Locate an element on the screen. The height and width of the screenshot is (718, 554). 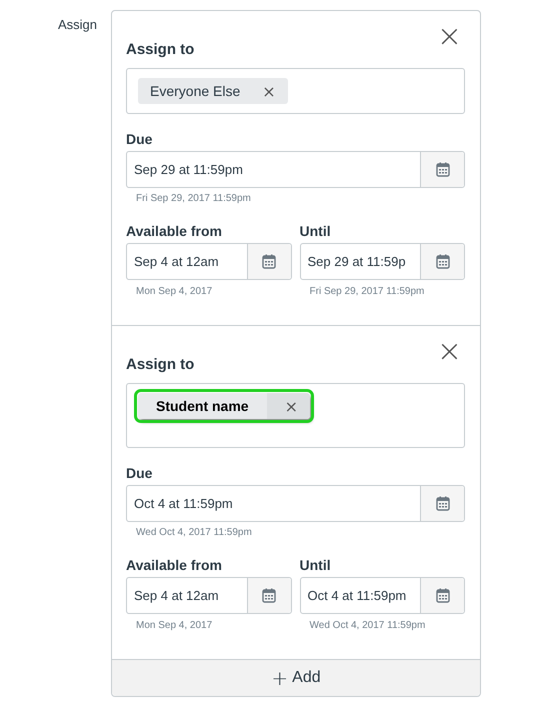
plus-icon: + is located at coordinates (279, 678).